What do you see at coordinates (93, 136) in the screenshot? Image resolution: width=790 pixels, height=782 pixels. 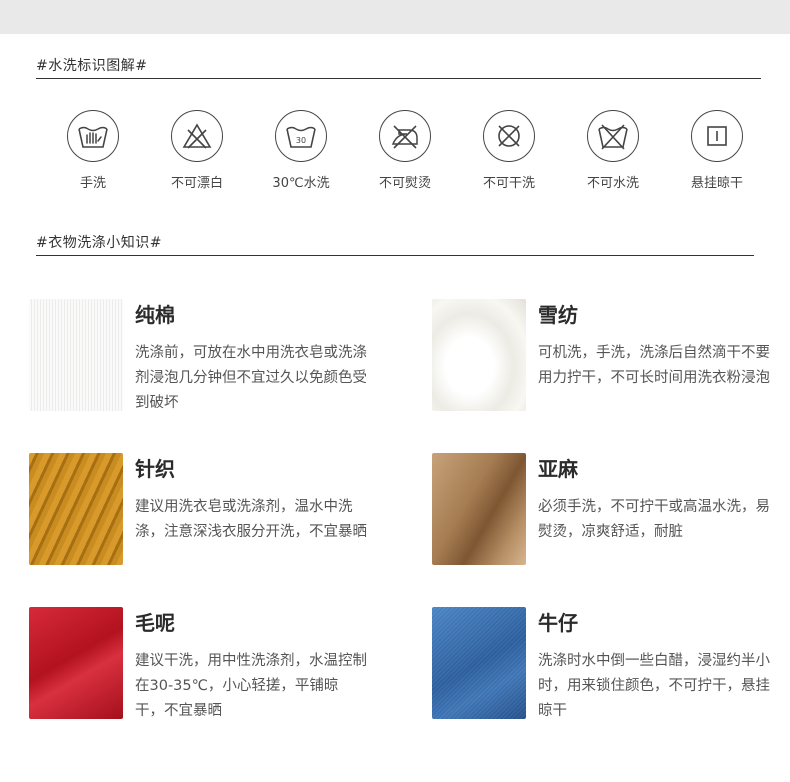 I see `hand-wash-icon` at bounding box center [93, 136].